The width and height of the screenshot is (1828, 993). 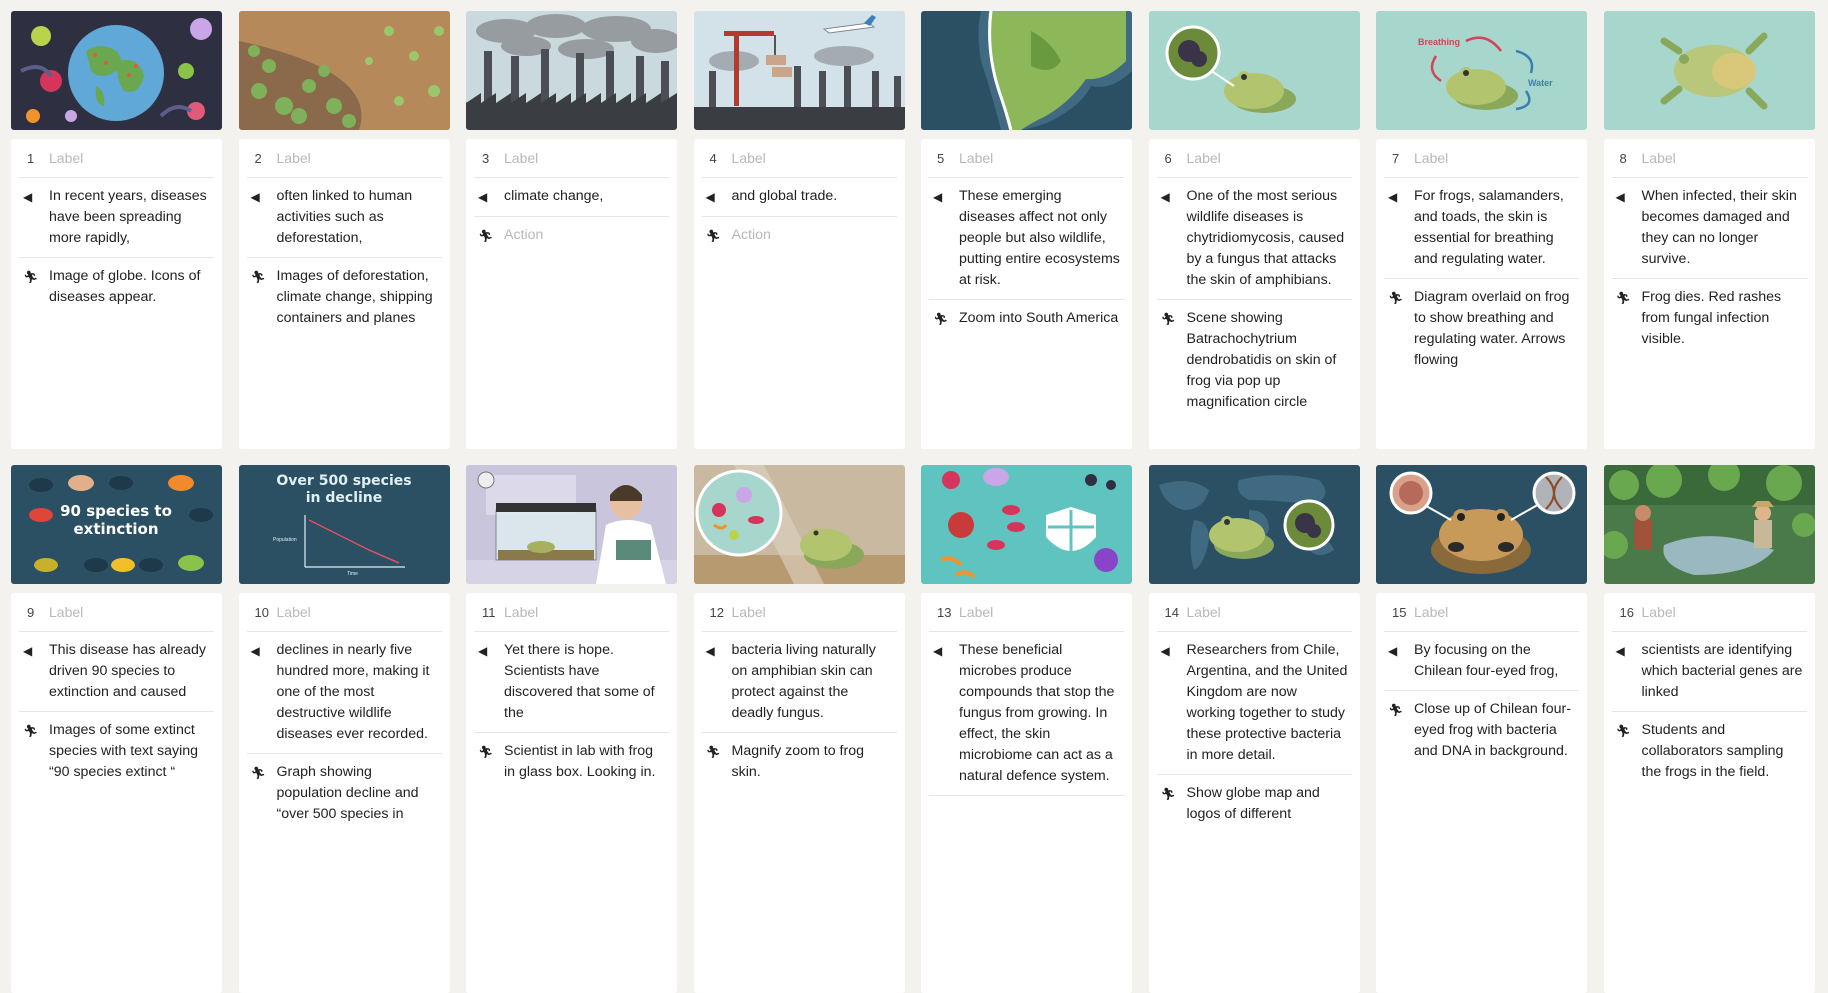 What do you see at coordinates (571, 294) in the screenshot?
I see `frame-details-3: 3 Label ◀ climate change, 🏃︎ Action` at bounding box center [571, 294].